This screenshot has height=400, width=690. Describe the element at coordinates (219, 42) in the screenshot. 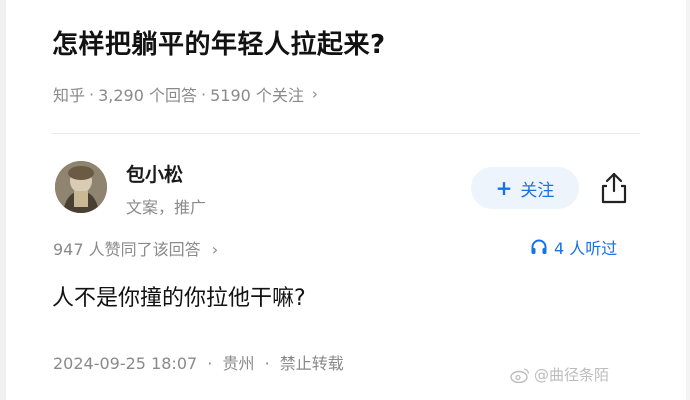

I see `question-title: 怎样把躺平的年轻人拉起来?` at that location.